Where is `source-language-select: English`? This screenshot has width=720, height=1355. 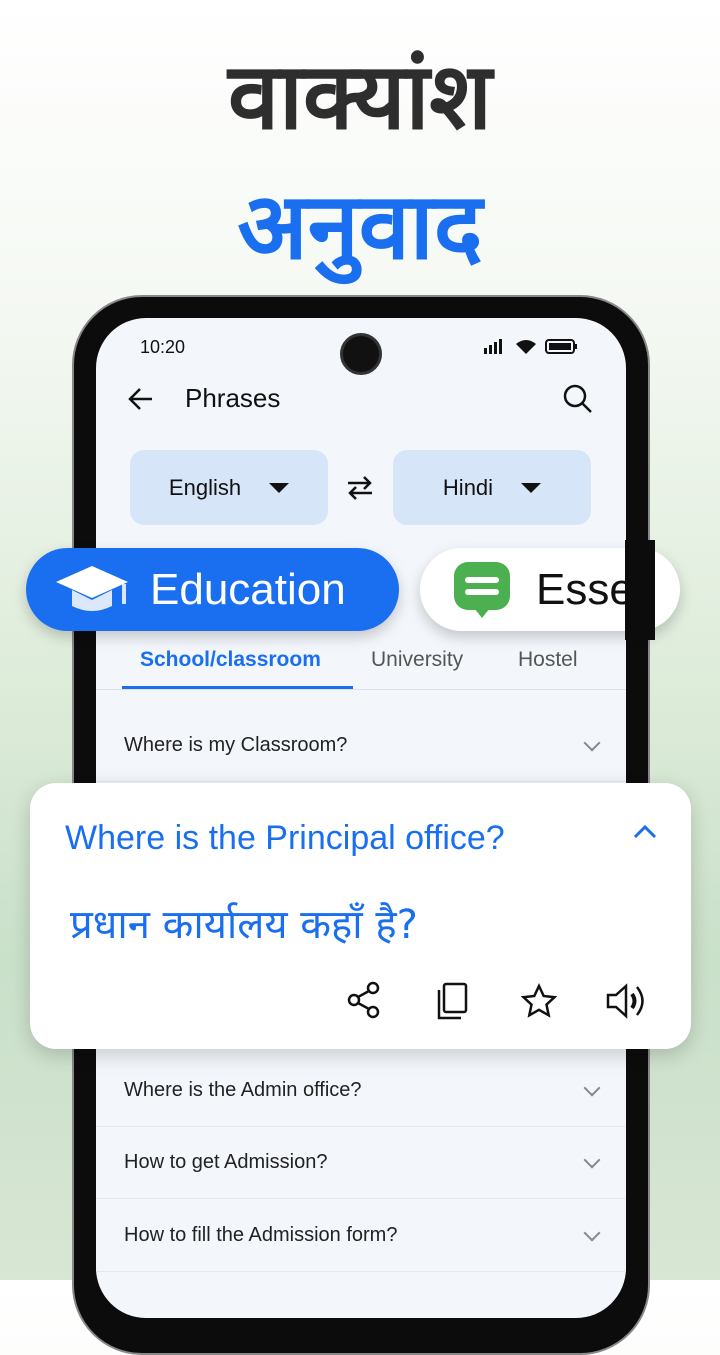 source-language-select: English is located at coordinates (229, 487).